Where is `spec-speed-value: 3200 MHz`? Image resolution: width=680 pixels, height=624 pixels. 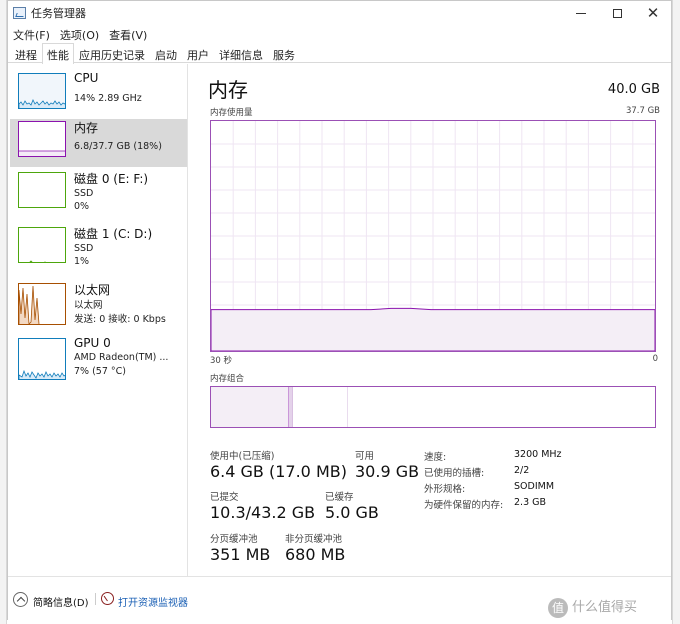 spec-speed-value: 3200 MHz is located at coordinates (538, 454).